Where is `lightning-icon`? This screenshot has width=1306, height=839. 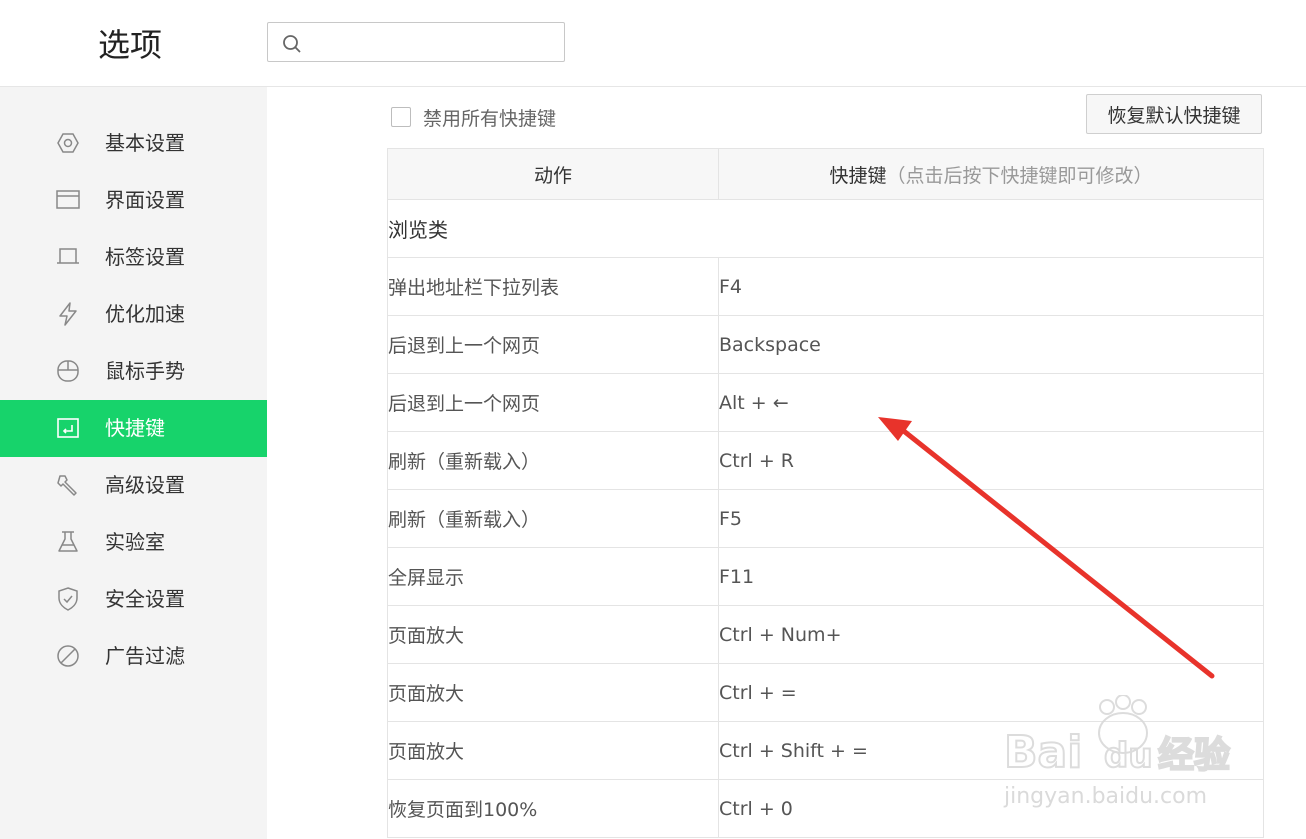
lightning-icon is located at coordinates (68, 314).